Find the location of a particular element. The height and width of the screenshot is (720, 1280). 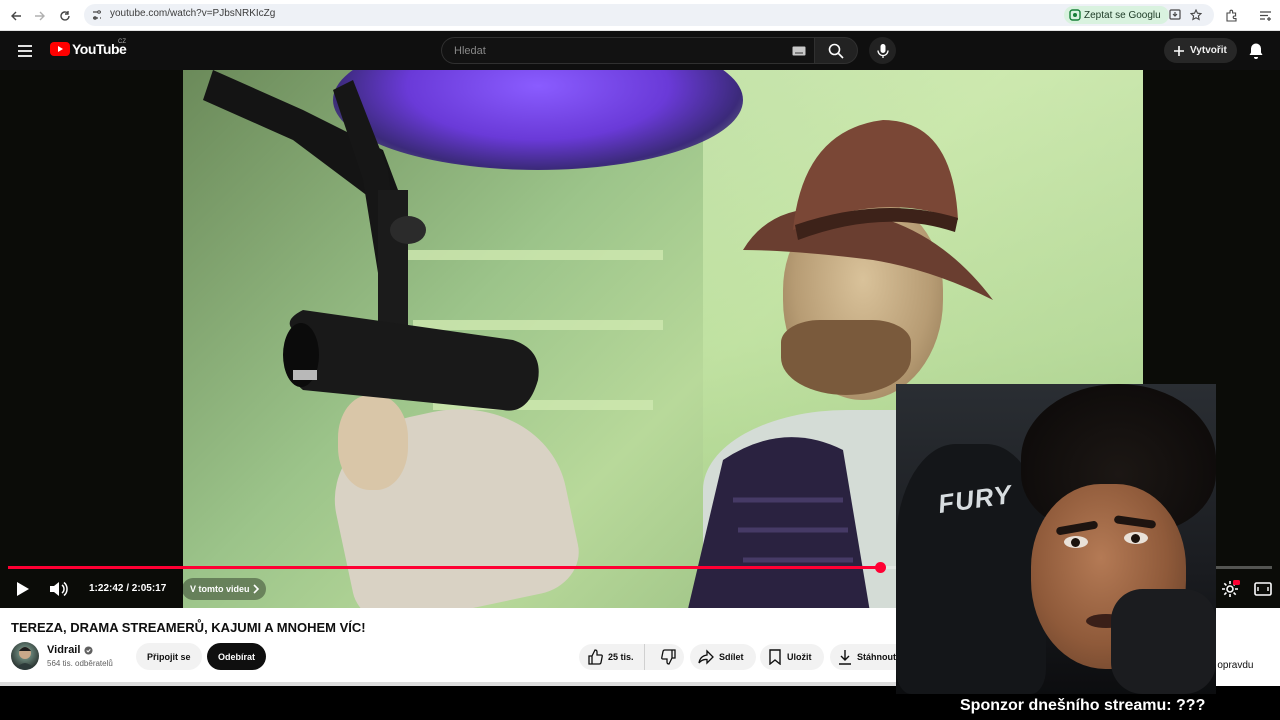

share-button: Sdílet is located at coordinates (723, 657).